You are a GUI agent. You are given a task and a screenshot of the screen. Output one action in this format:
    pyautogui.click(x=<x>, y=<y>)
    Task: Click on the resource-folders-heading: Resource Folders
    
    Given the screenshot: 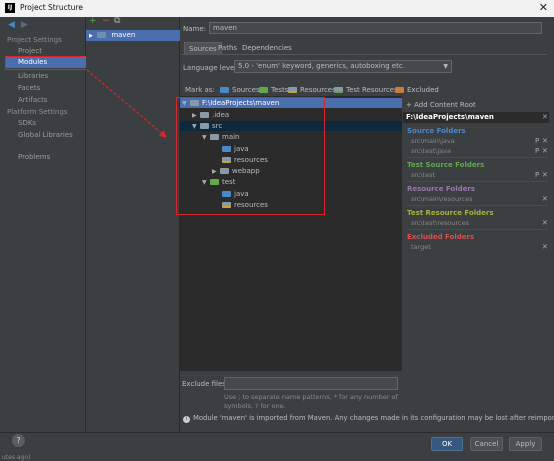 What is the action you would take?
    pyautogui.click(x=441, y=189)
    